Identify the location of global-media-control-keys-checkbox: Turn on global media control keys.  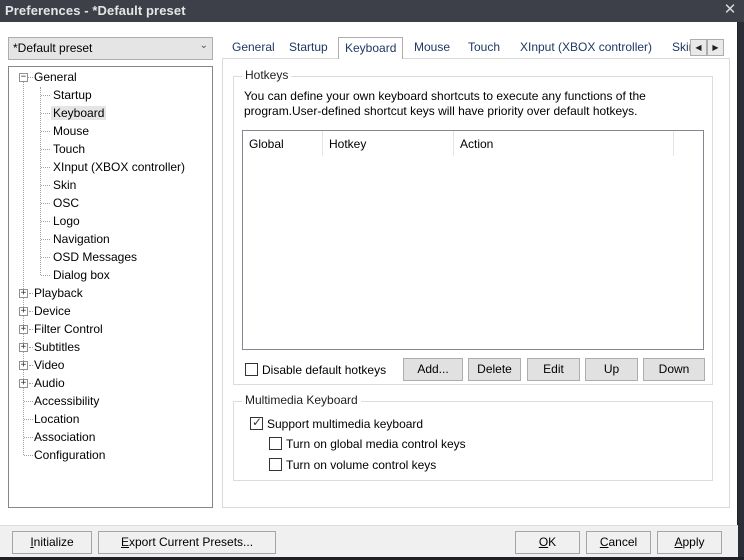
(367, 445).